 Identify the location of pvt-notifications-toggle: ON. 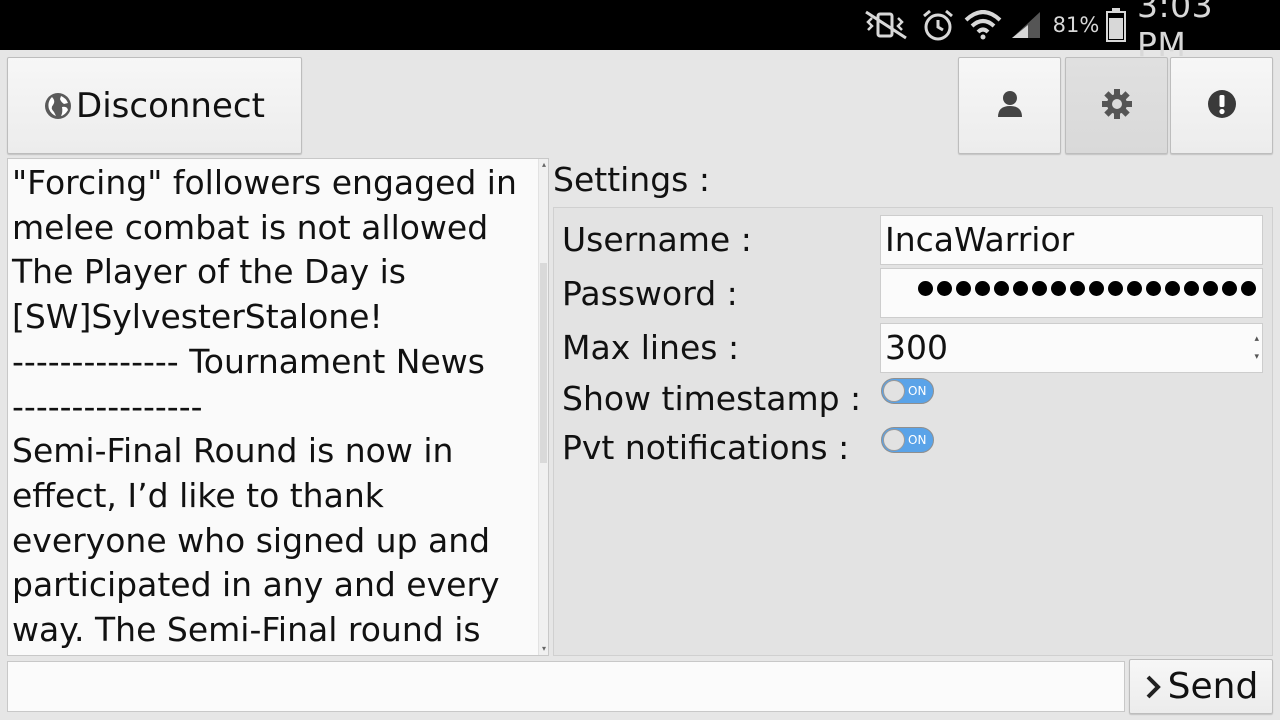
(907, 440).